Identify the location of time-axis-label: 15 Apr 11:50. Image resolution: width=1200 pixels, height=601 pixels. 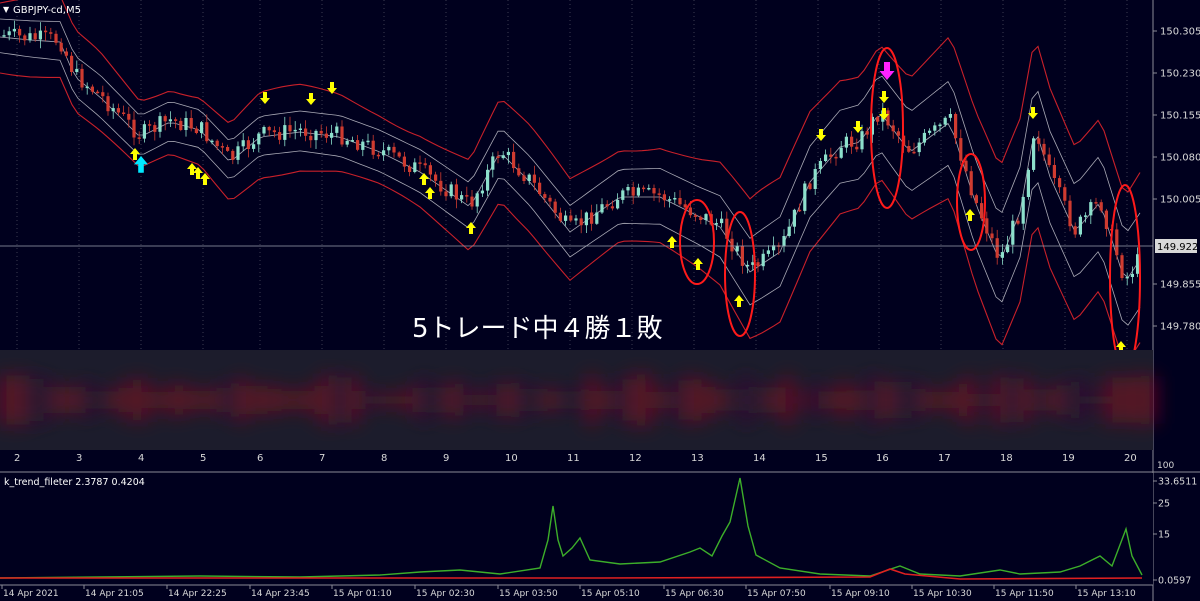
(1024, 594).